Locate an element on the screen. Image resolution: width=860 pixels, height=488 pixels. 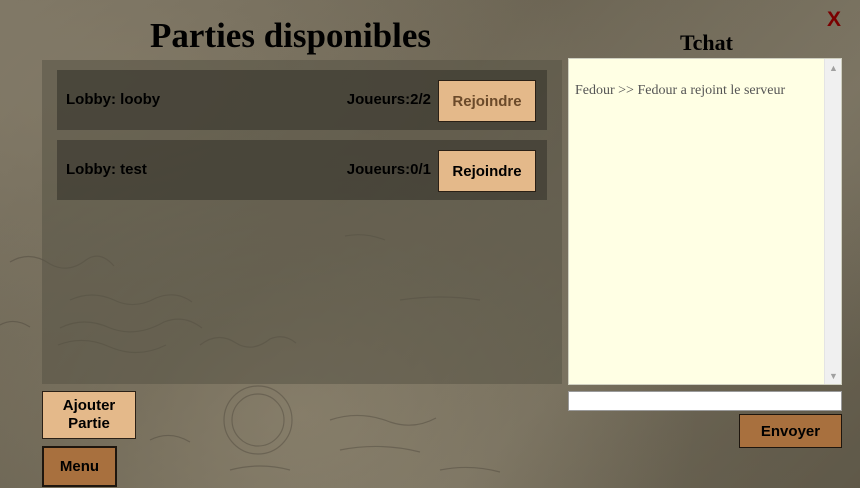
chat-message: Fedour >> Fedour a rejoint le serveur is located at coordinates (680, 90).